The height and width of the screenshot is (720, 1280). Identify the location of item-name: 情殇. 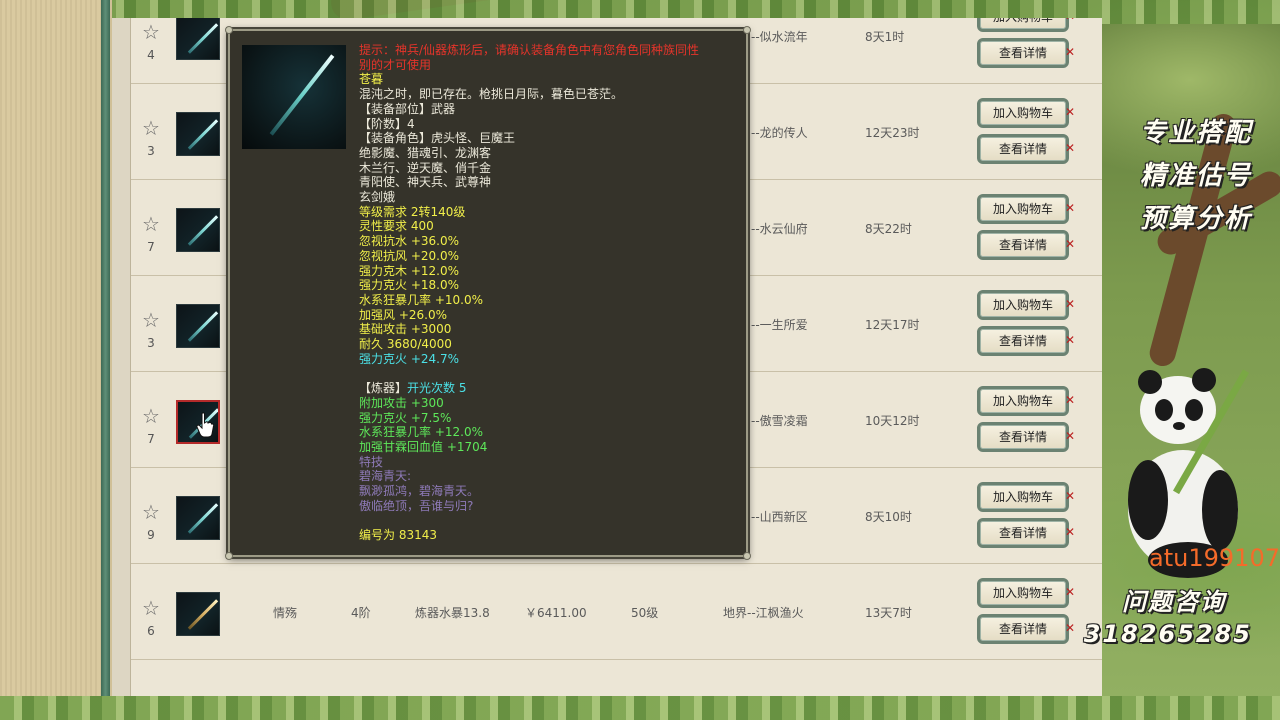
(285, 613).